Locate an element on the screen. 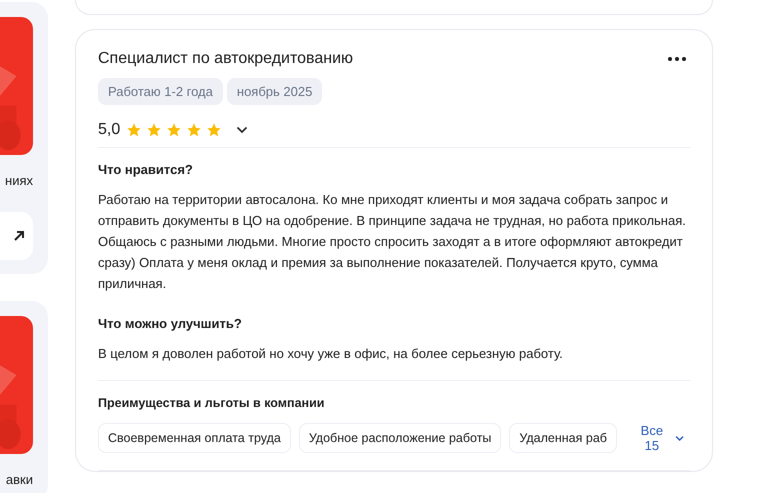 The image size is (768, 493). benefits-heading: Преимущества и льготы в компании is located at coordinates (212, 403).